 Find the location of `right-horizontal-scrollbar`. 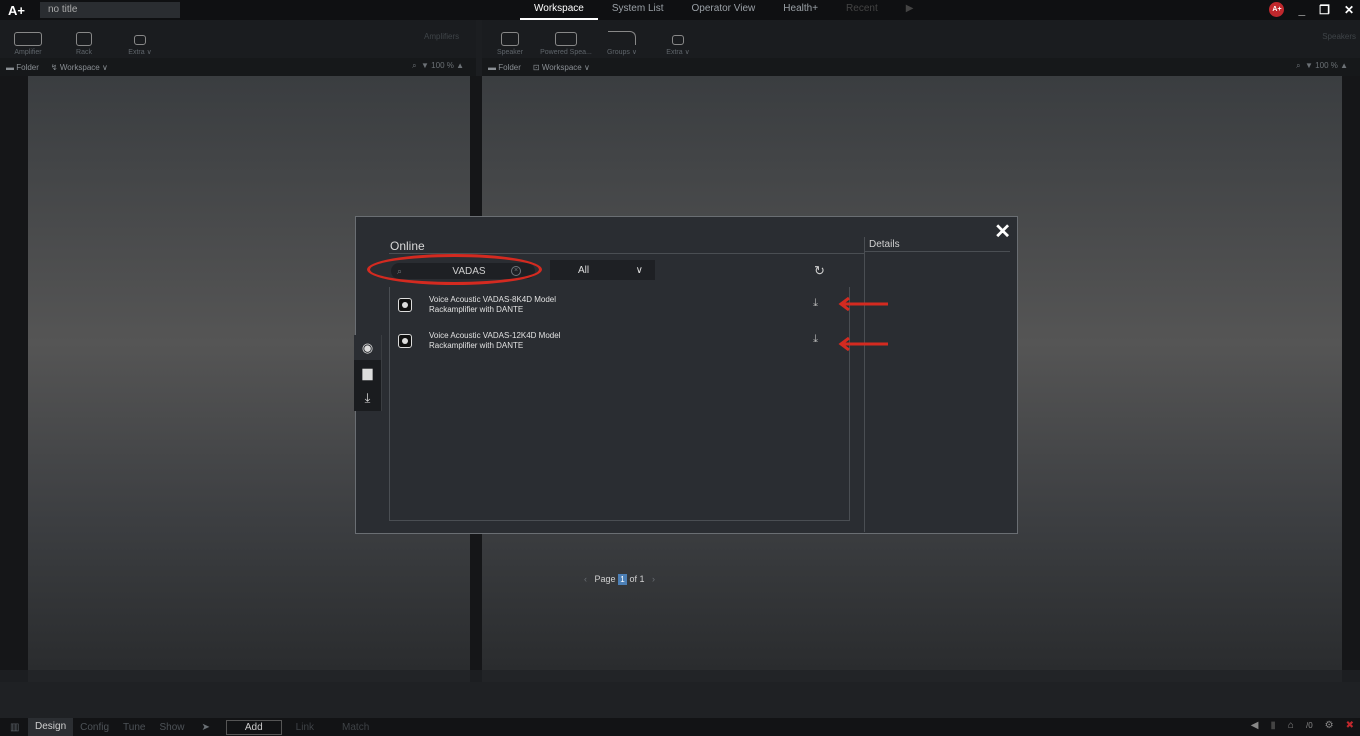

right-horizontal-scrollbar is located at coordinates (912, 676).